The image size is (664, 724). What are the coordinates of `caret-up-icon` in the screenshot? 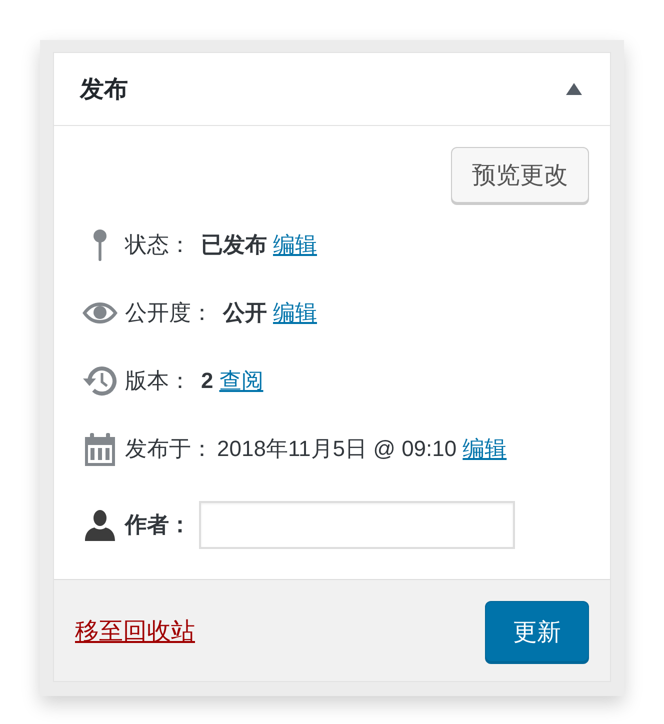 It's located at (574, 89).